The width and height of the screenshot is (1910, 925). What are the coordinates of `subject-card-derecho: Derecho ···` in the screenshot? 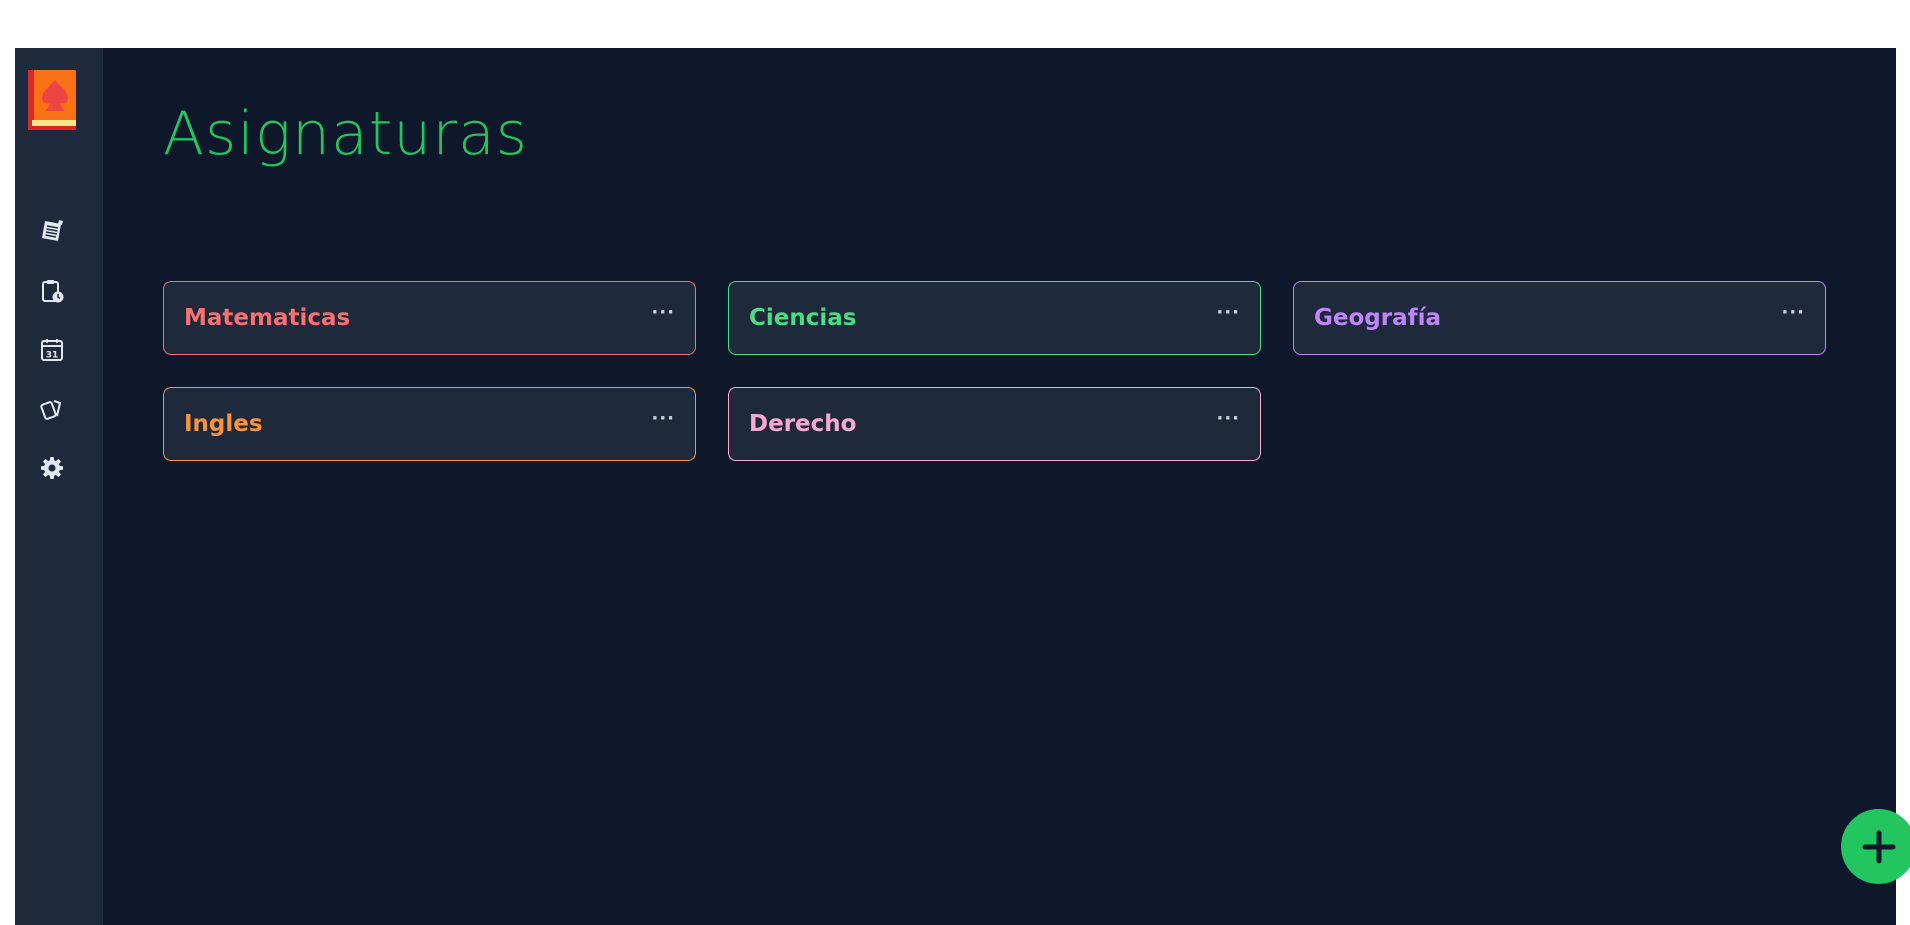 It's located at (994, 424).